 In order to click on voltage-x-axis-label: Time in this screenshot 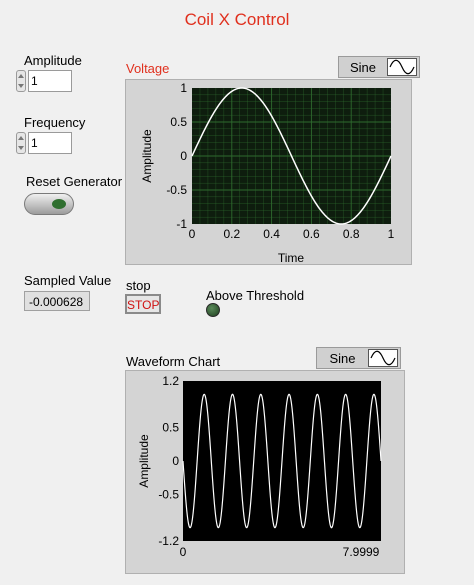, I will do `click(291, 257)`.